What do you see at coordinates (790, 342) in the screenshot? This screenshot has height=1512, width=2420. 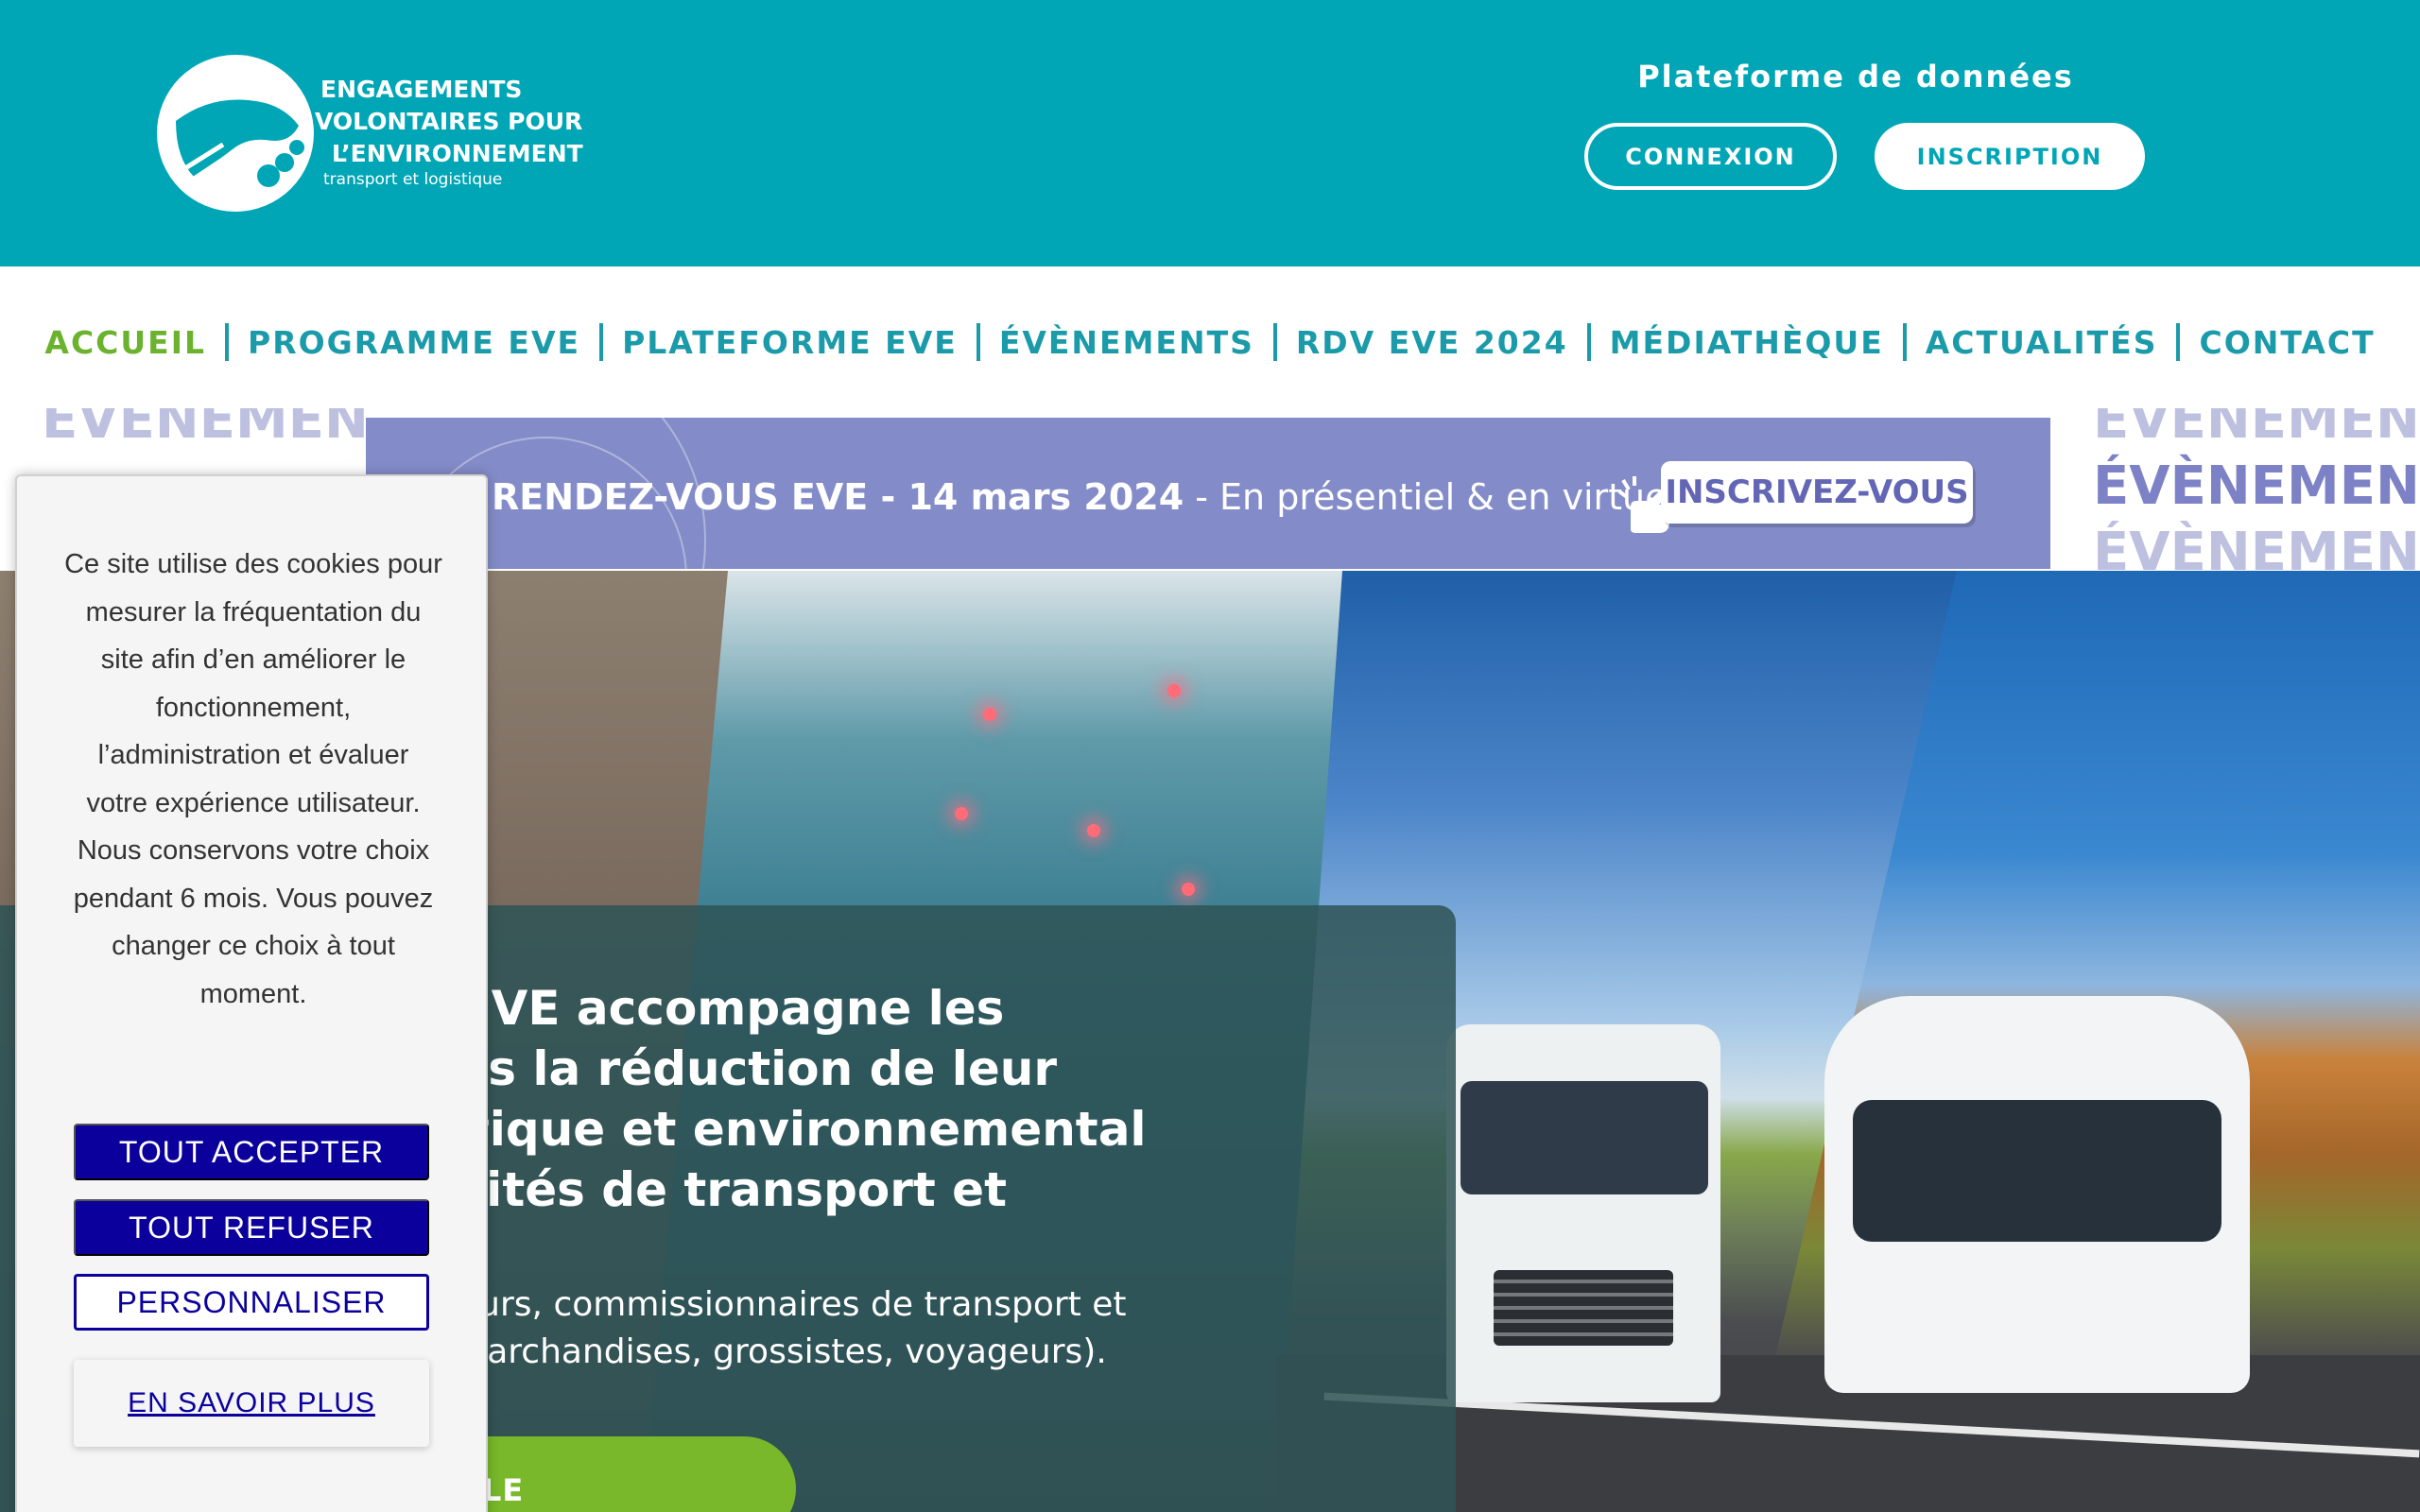 I see `nav-item-plateforme-eve: PLATEFORME EVE` at bounding box center [790, 342].